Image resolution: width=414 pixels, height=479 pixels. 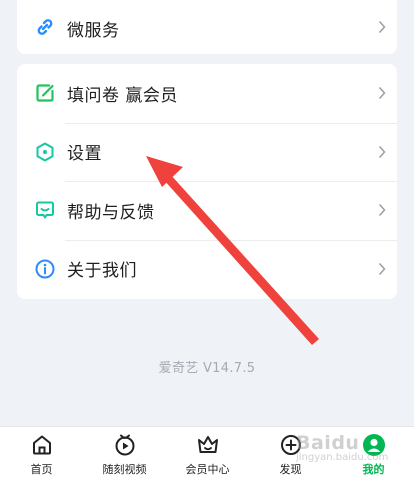 What do you see at coordinates (41, 469) in the screenshot?
I see `tab-label: 首页` at bounding box center [41, 469].